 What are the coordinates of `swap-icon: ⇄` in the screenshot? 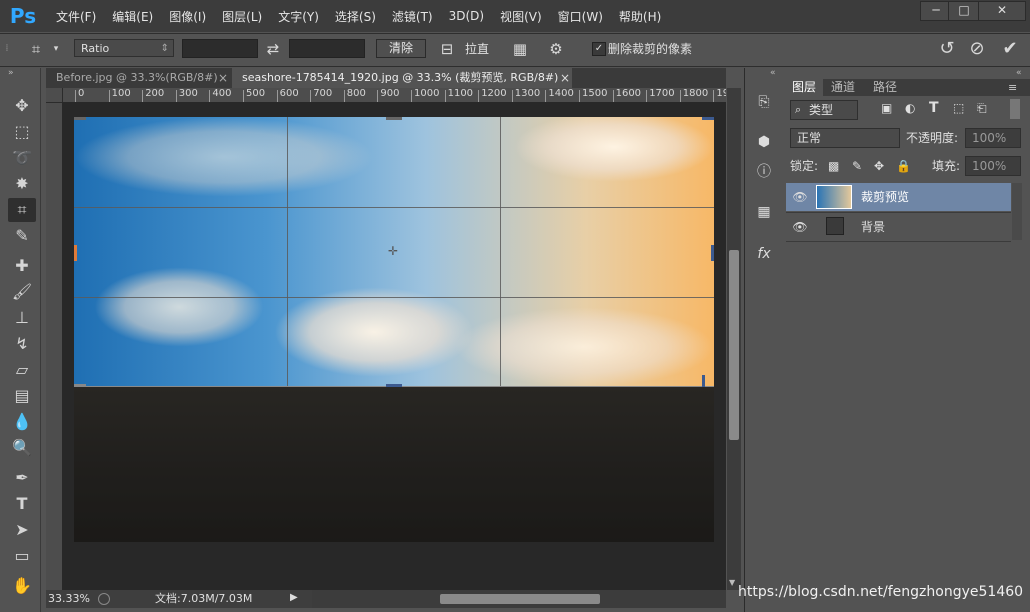 It's located at (273, 49).